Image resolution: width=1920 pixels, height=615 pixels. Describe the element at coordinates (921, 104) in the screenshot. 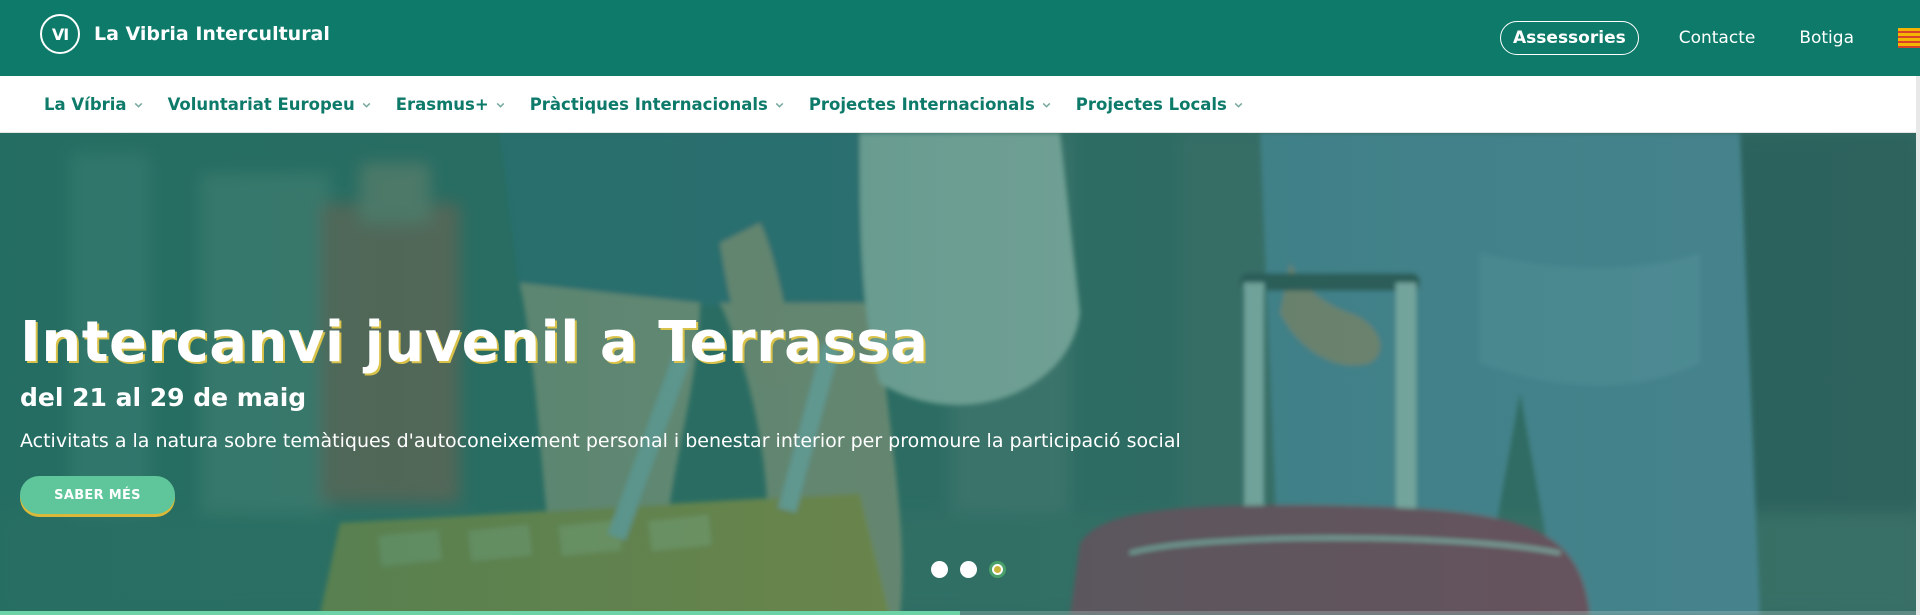

I see `nav-item-label: Projectes Internacionals` at that location.